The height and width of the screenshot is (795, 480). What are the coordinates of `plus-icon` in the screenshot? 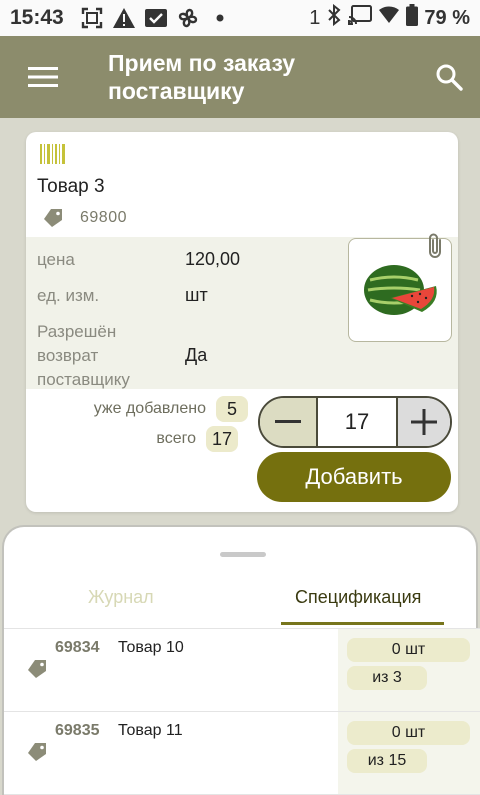 It's located at (424, 422).